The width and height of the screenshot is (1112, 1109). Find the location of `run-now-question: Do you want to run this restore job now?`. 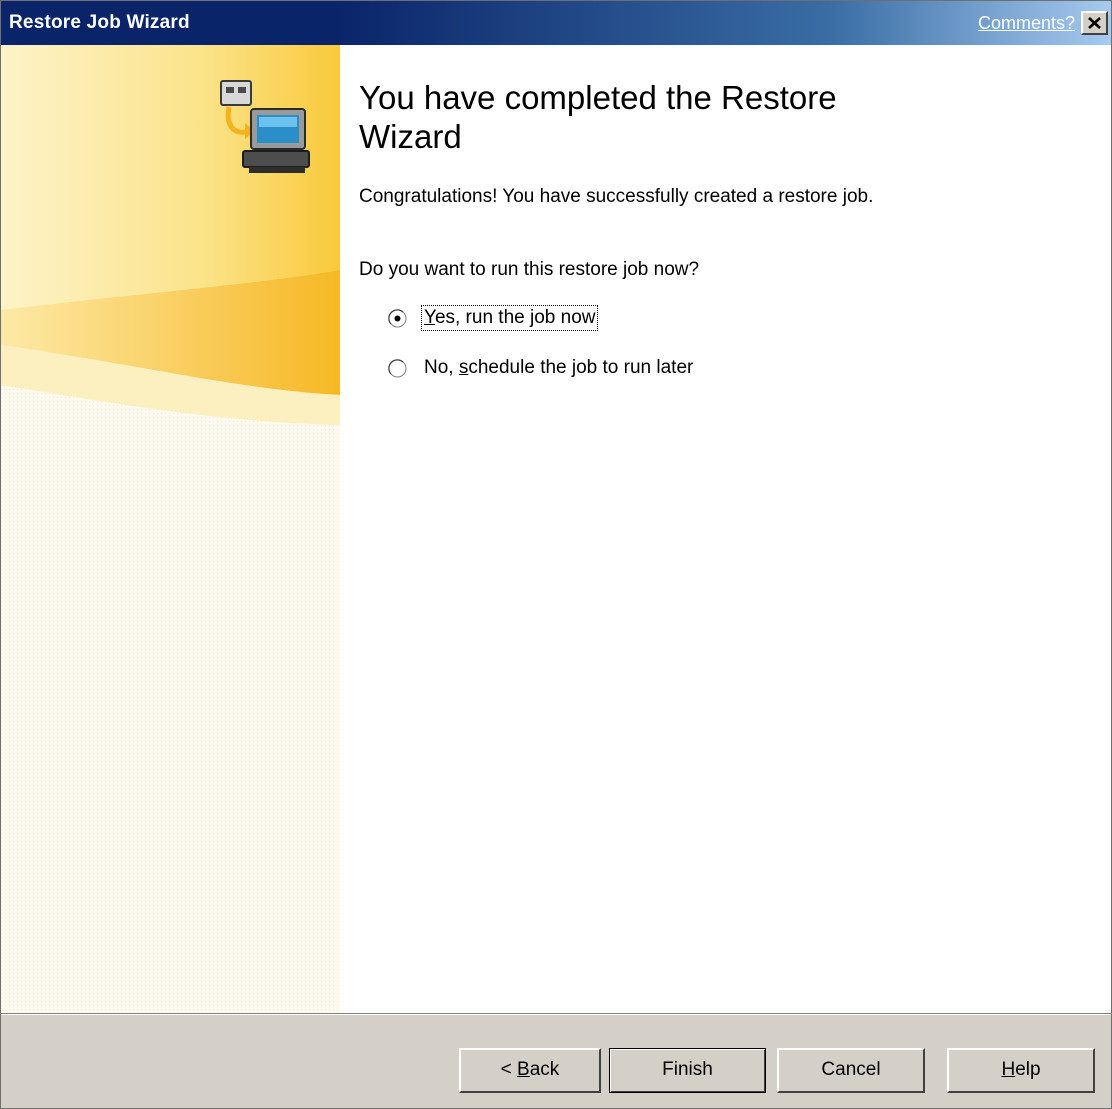

run-now-question: Do you want to run this restore job now? is located at coordinates (529, 269).